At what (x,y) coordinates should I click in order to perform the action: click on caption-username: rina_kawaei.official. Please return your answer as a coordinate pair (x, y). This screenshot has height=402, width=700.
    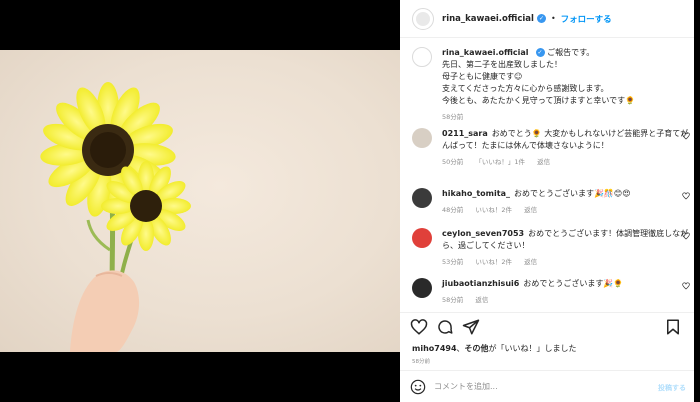
    Looking at the image, I should click on (485, 52).